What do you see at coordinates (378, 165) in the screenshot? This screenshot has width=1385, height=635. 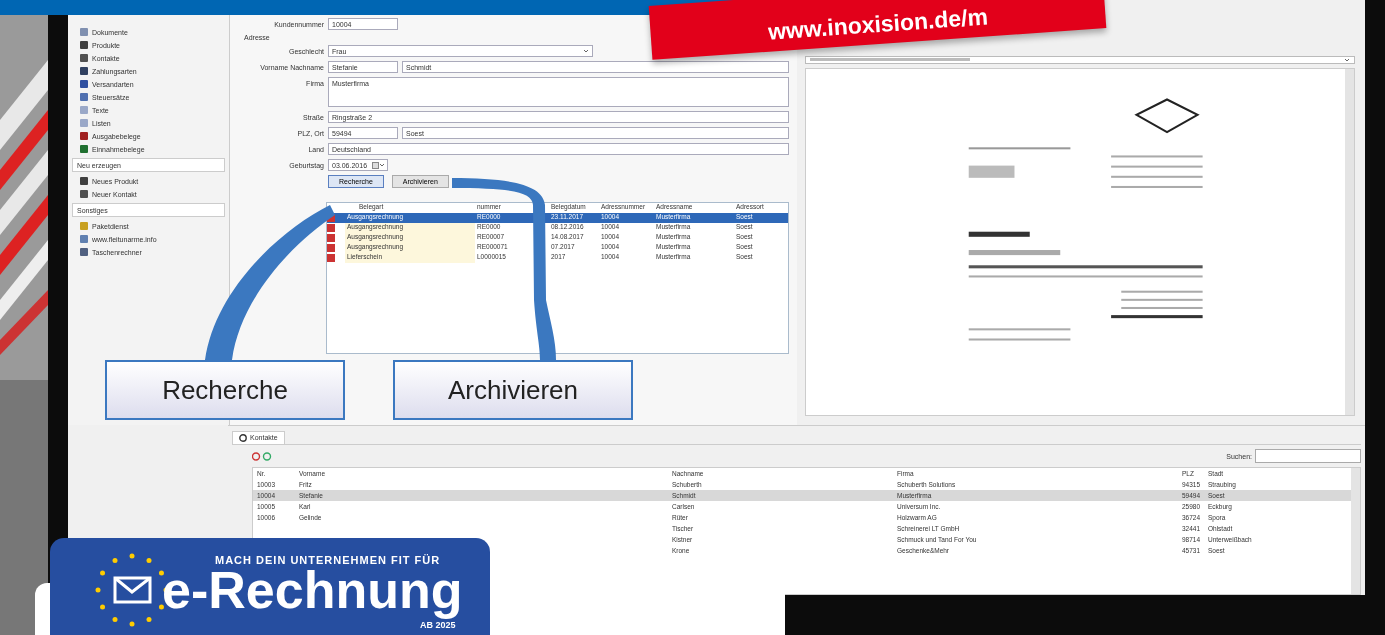 I see `calendar-icon` at bounding box center [378, 165].